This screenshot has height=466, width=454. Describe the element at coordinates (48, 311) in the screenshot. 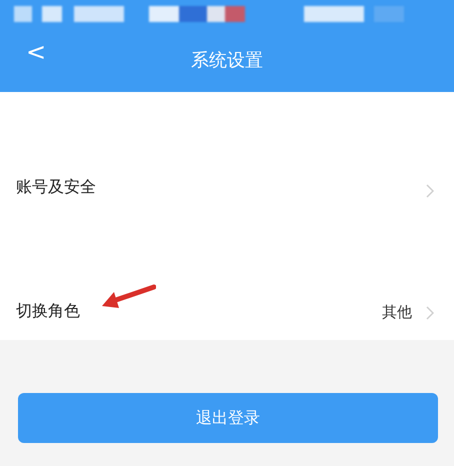

I see `setting-label: 切换角色` at that location.